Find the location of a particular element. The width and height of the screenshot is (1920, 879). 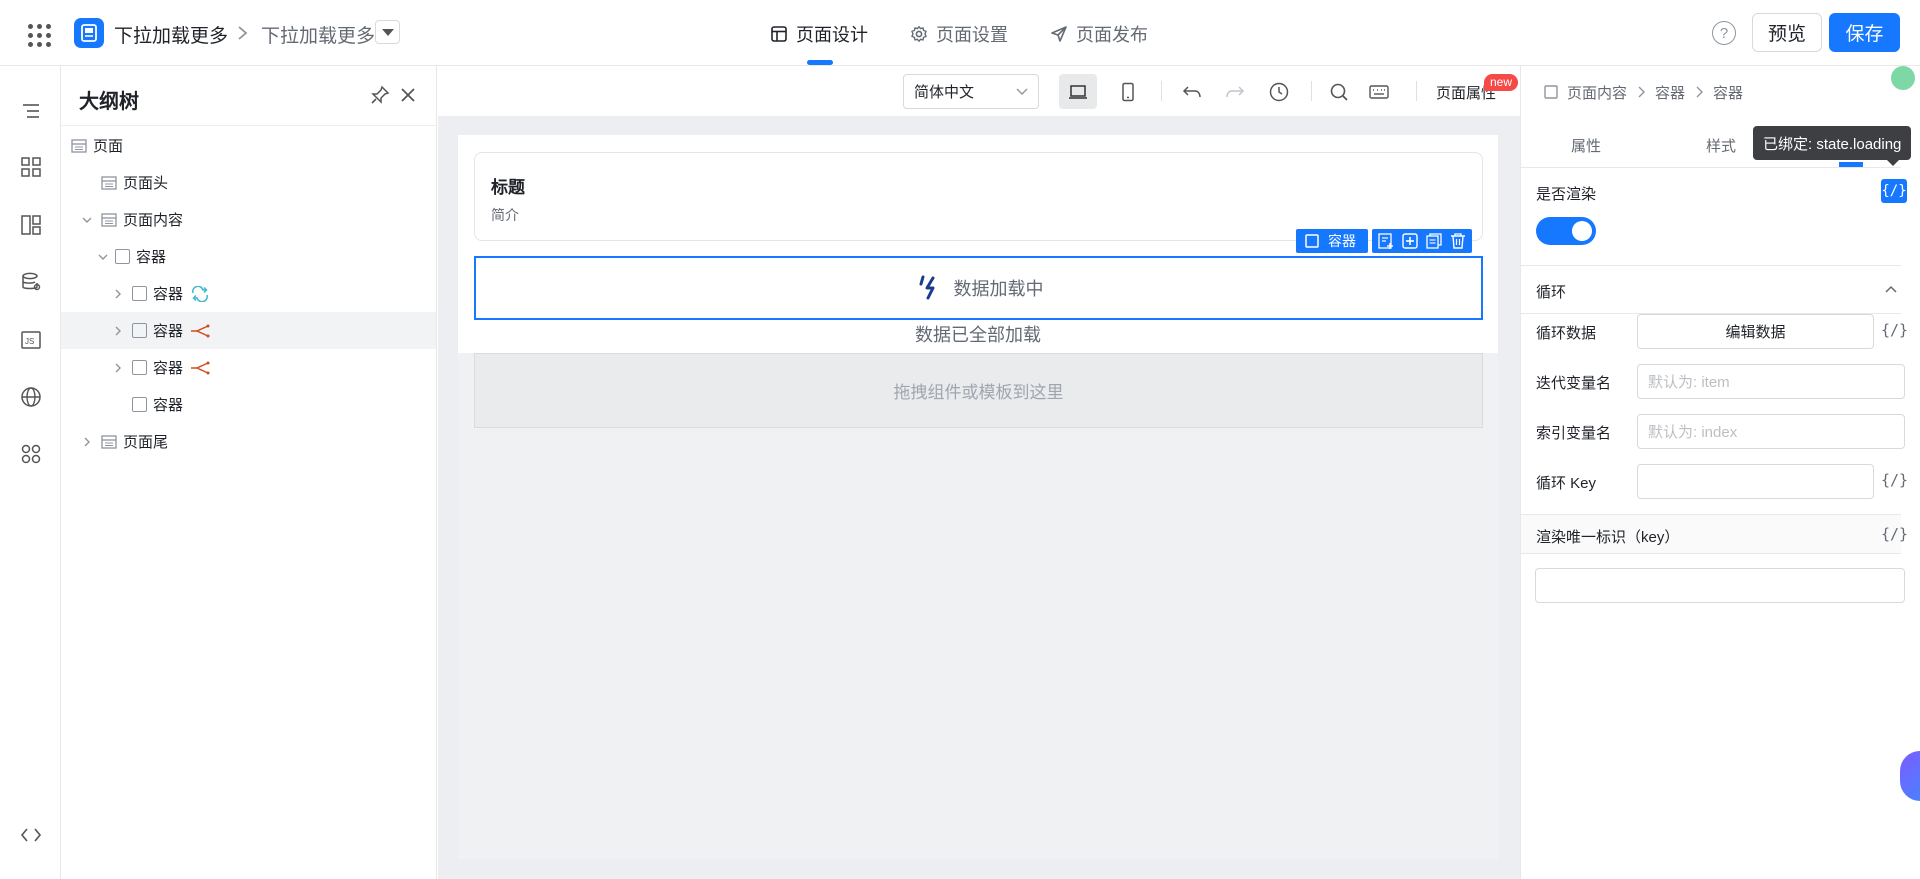

pin-icon is located at coordinates (380, 95).